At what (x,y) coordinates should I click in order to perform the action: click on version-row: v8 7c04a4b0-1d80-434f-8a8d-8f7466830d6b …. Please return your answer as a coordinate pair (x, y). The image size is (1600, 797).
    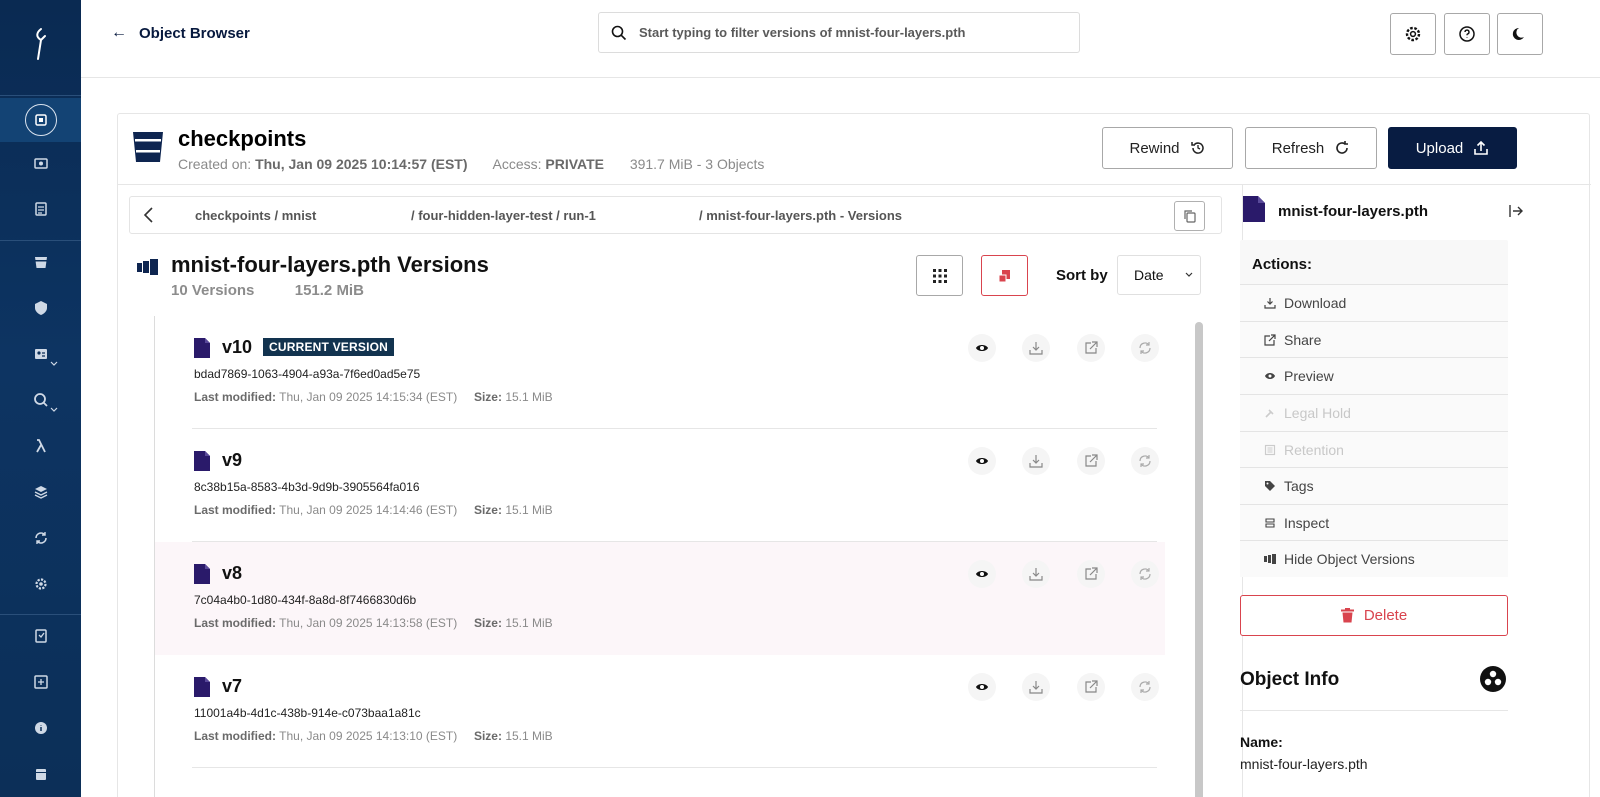
    Looking at the image, I should click on (660, 598).